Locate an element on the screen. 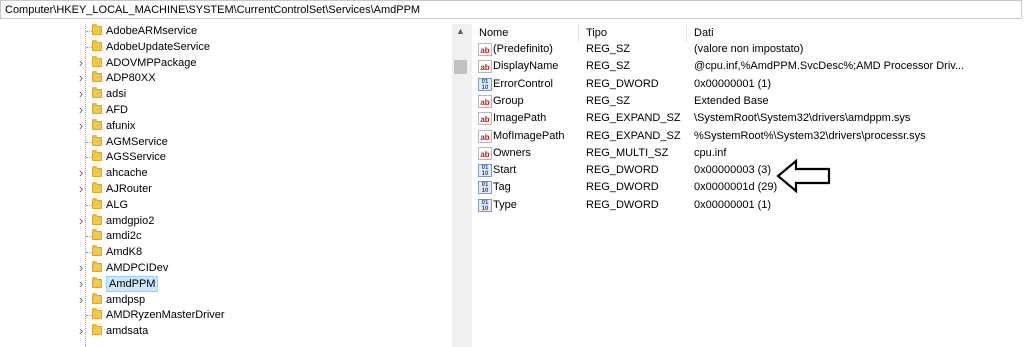 Image resolution: width=1024 pixels, height=347 pixels. tree-item-label: ahcache is located at coordinates (127, 173).